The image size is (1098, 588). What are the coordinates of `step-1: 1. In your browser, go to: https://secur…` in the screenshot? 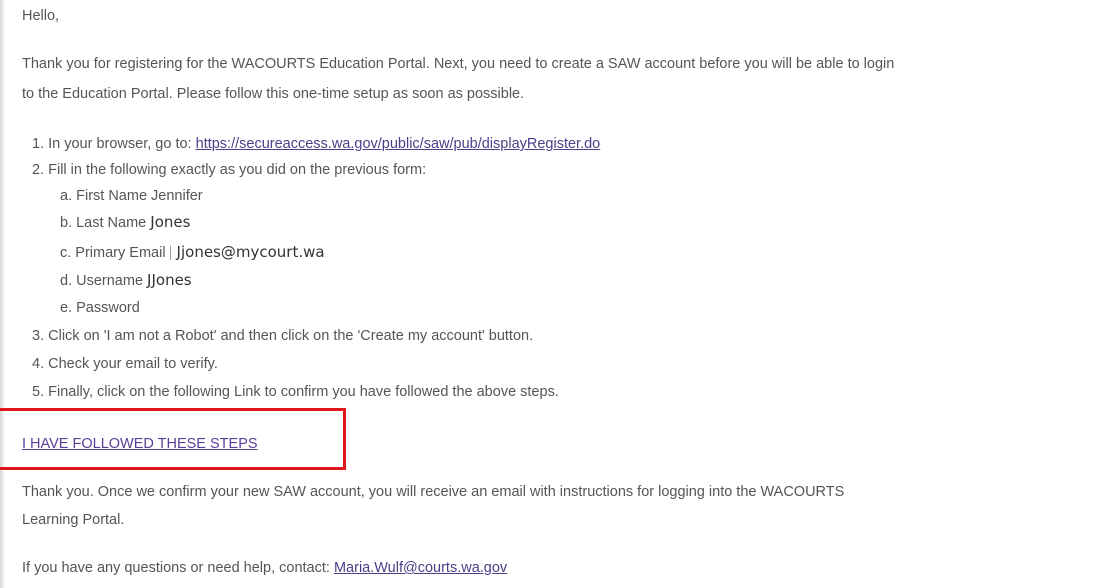 It's located at (316, 144).